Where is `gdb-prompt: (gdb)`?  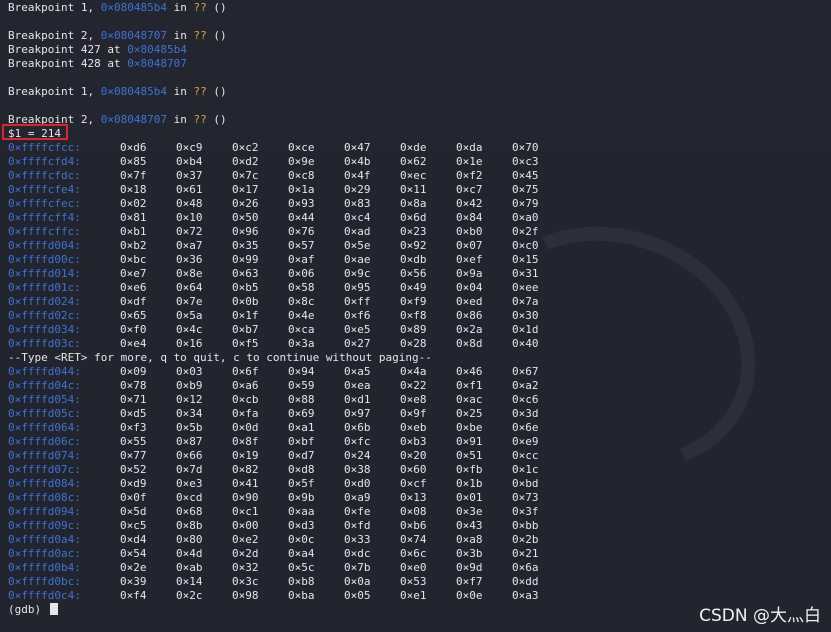 gdb-prompt: (gdb) is located at coordinates (33, 610).